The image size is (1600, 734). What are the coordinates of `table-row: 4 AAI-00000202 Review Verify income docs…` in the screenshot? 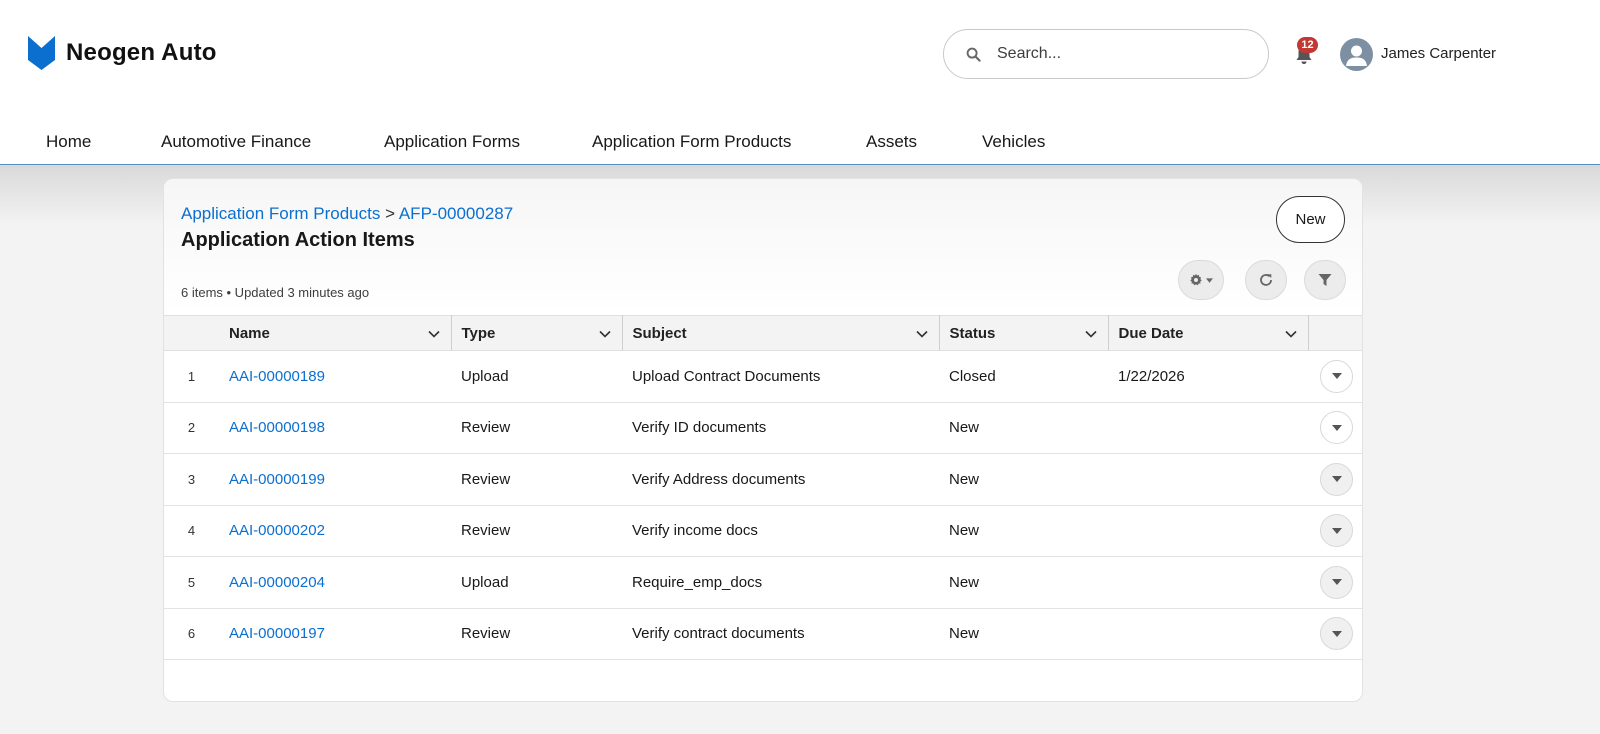 It's located at (763, 531).